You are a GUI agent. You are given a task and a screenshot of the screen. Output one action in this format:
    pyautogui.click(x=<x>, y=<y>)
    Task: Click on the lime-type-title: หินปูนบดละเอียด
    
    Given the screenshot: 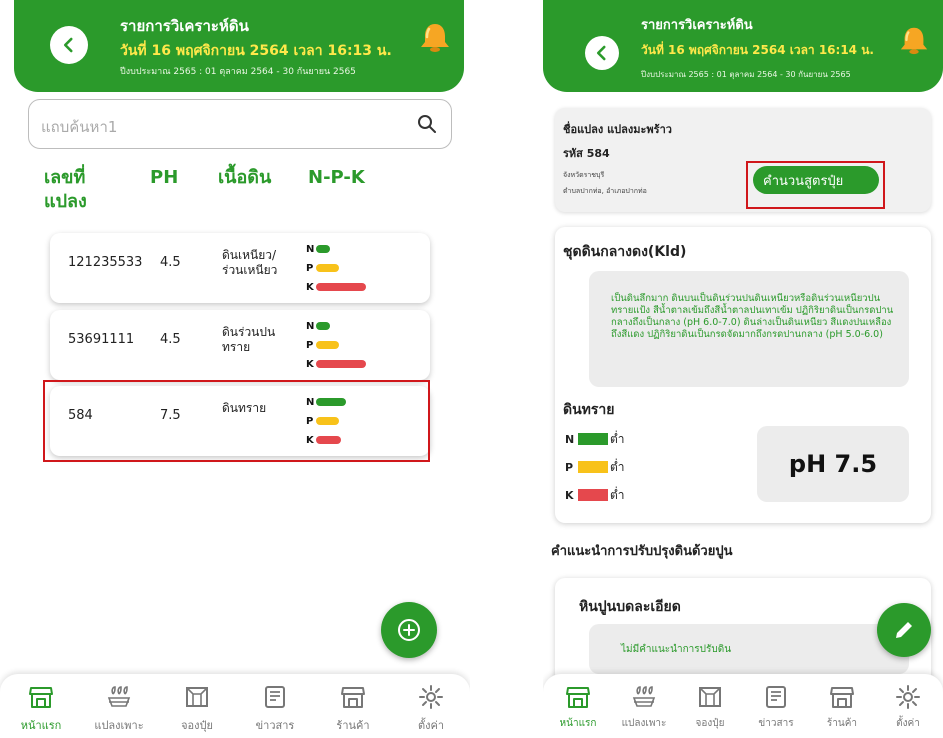 What is the action you would take?
    pyautogui.click(x=630, y=607)
    